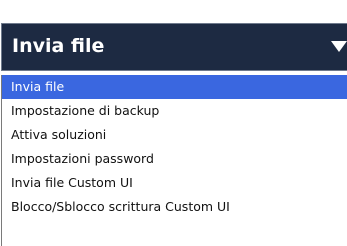 This screenshot has width=347, height=246. Describe the element at coordinates (174, 207) in the screenshot. I see `option-blocco-sblocco-scrittura-custom-ui: Blocco/Sblocco scrittura Custom UI` at that location.